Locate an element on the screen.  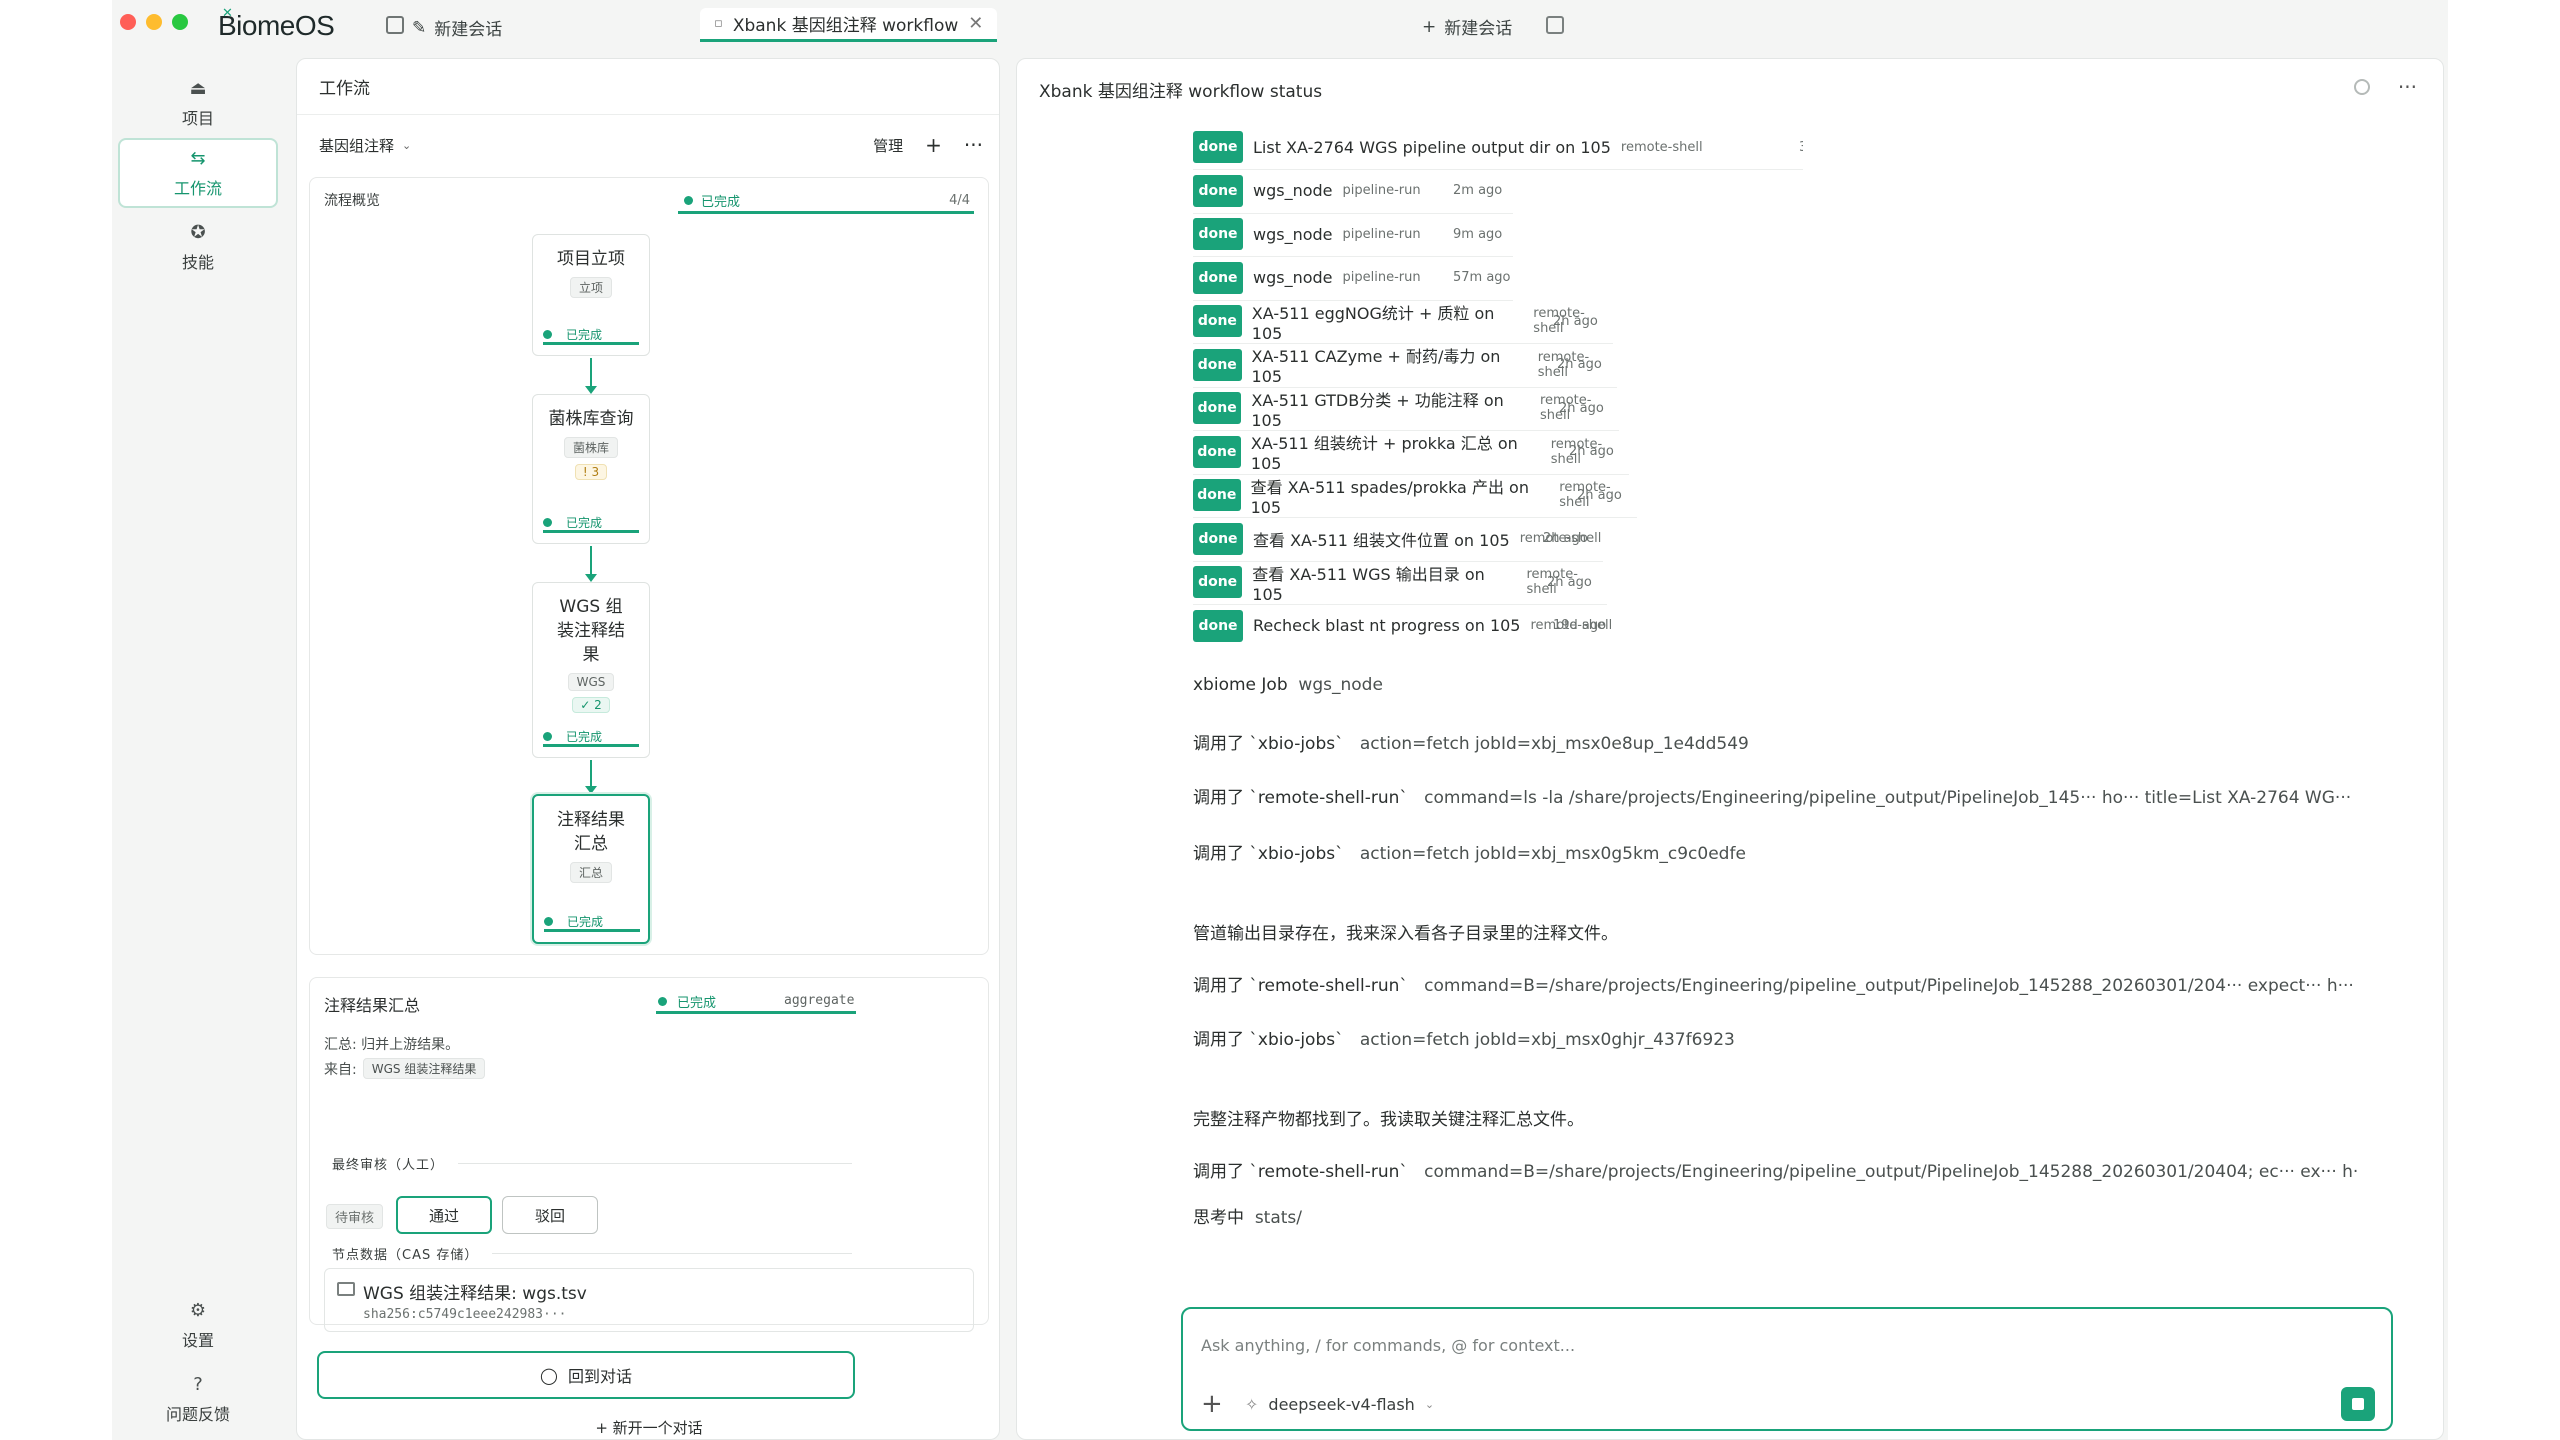
job-time: 2m ago is located at coordinates (1478, 190).